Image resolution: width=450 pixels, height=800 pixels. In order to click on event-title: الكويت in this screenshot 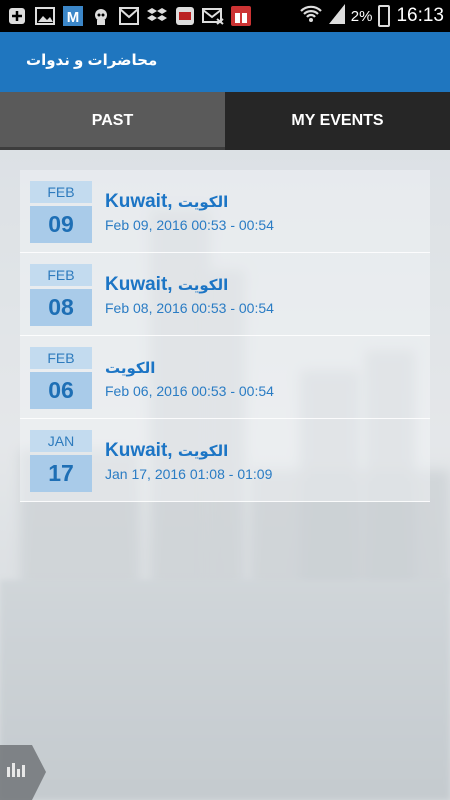, I will do `click(130, 368)`.